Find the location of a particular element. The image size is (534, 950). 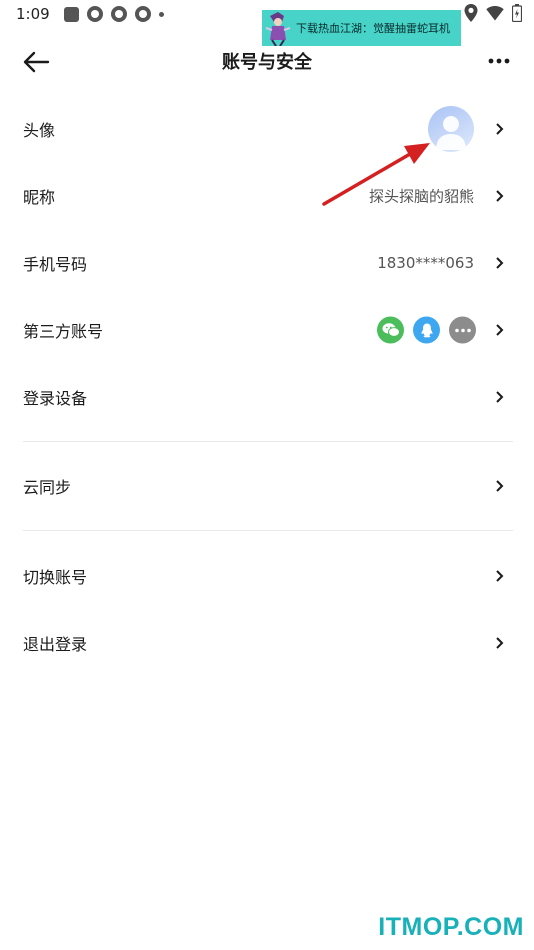

wechat-icon is located at coordinates (390, 330).